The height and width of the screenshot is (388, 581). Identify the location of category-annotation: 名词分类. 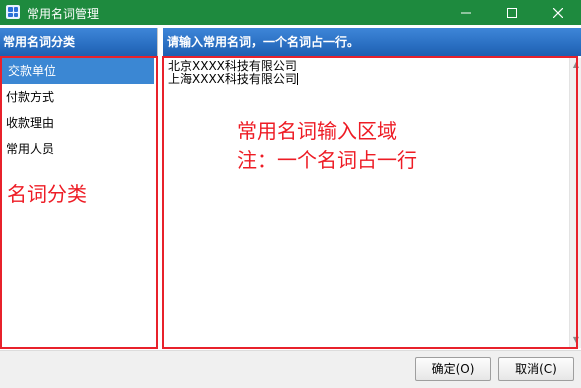
(47, 194).